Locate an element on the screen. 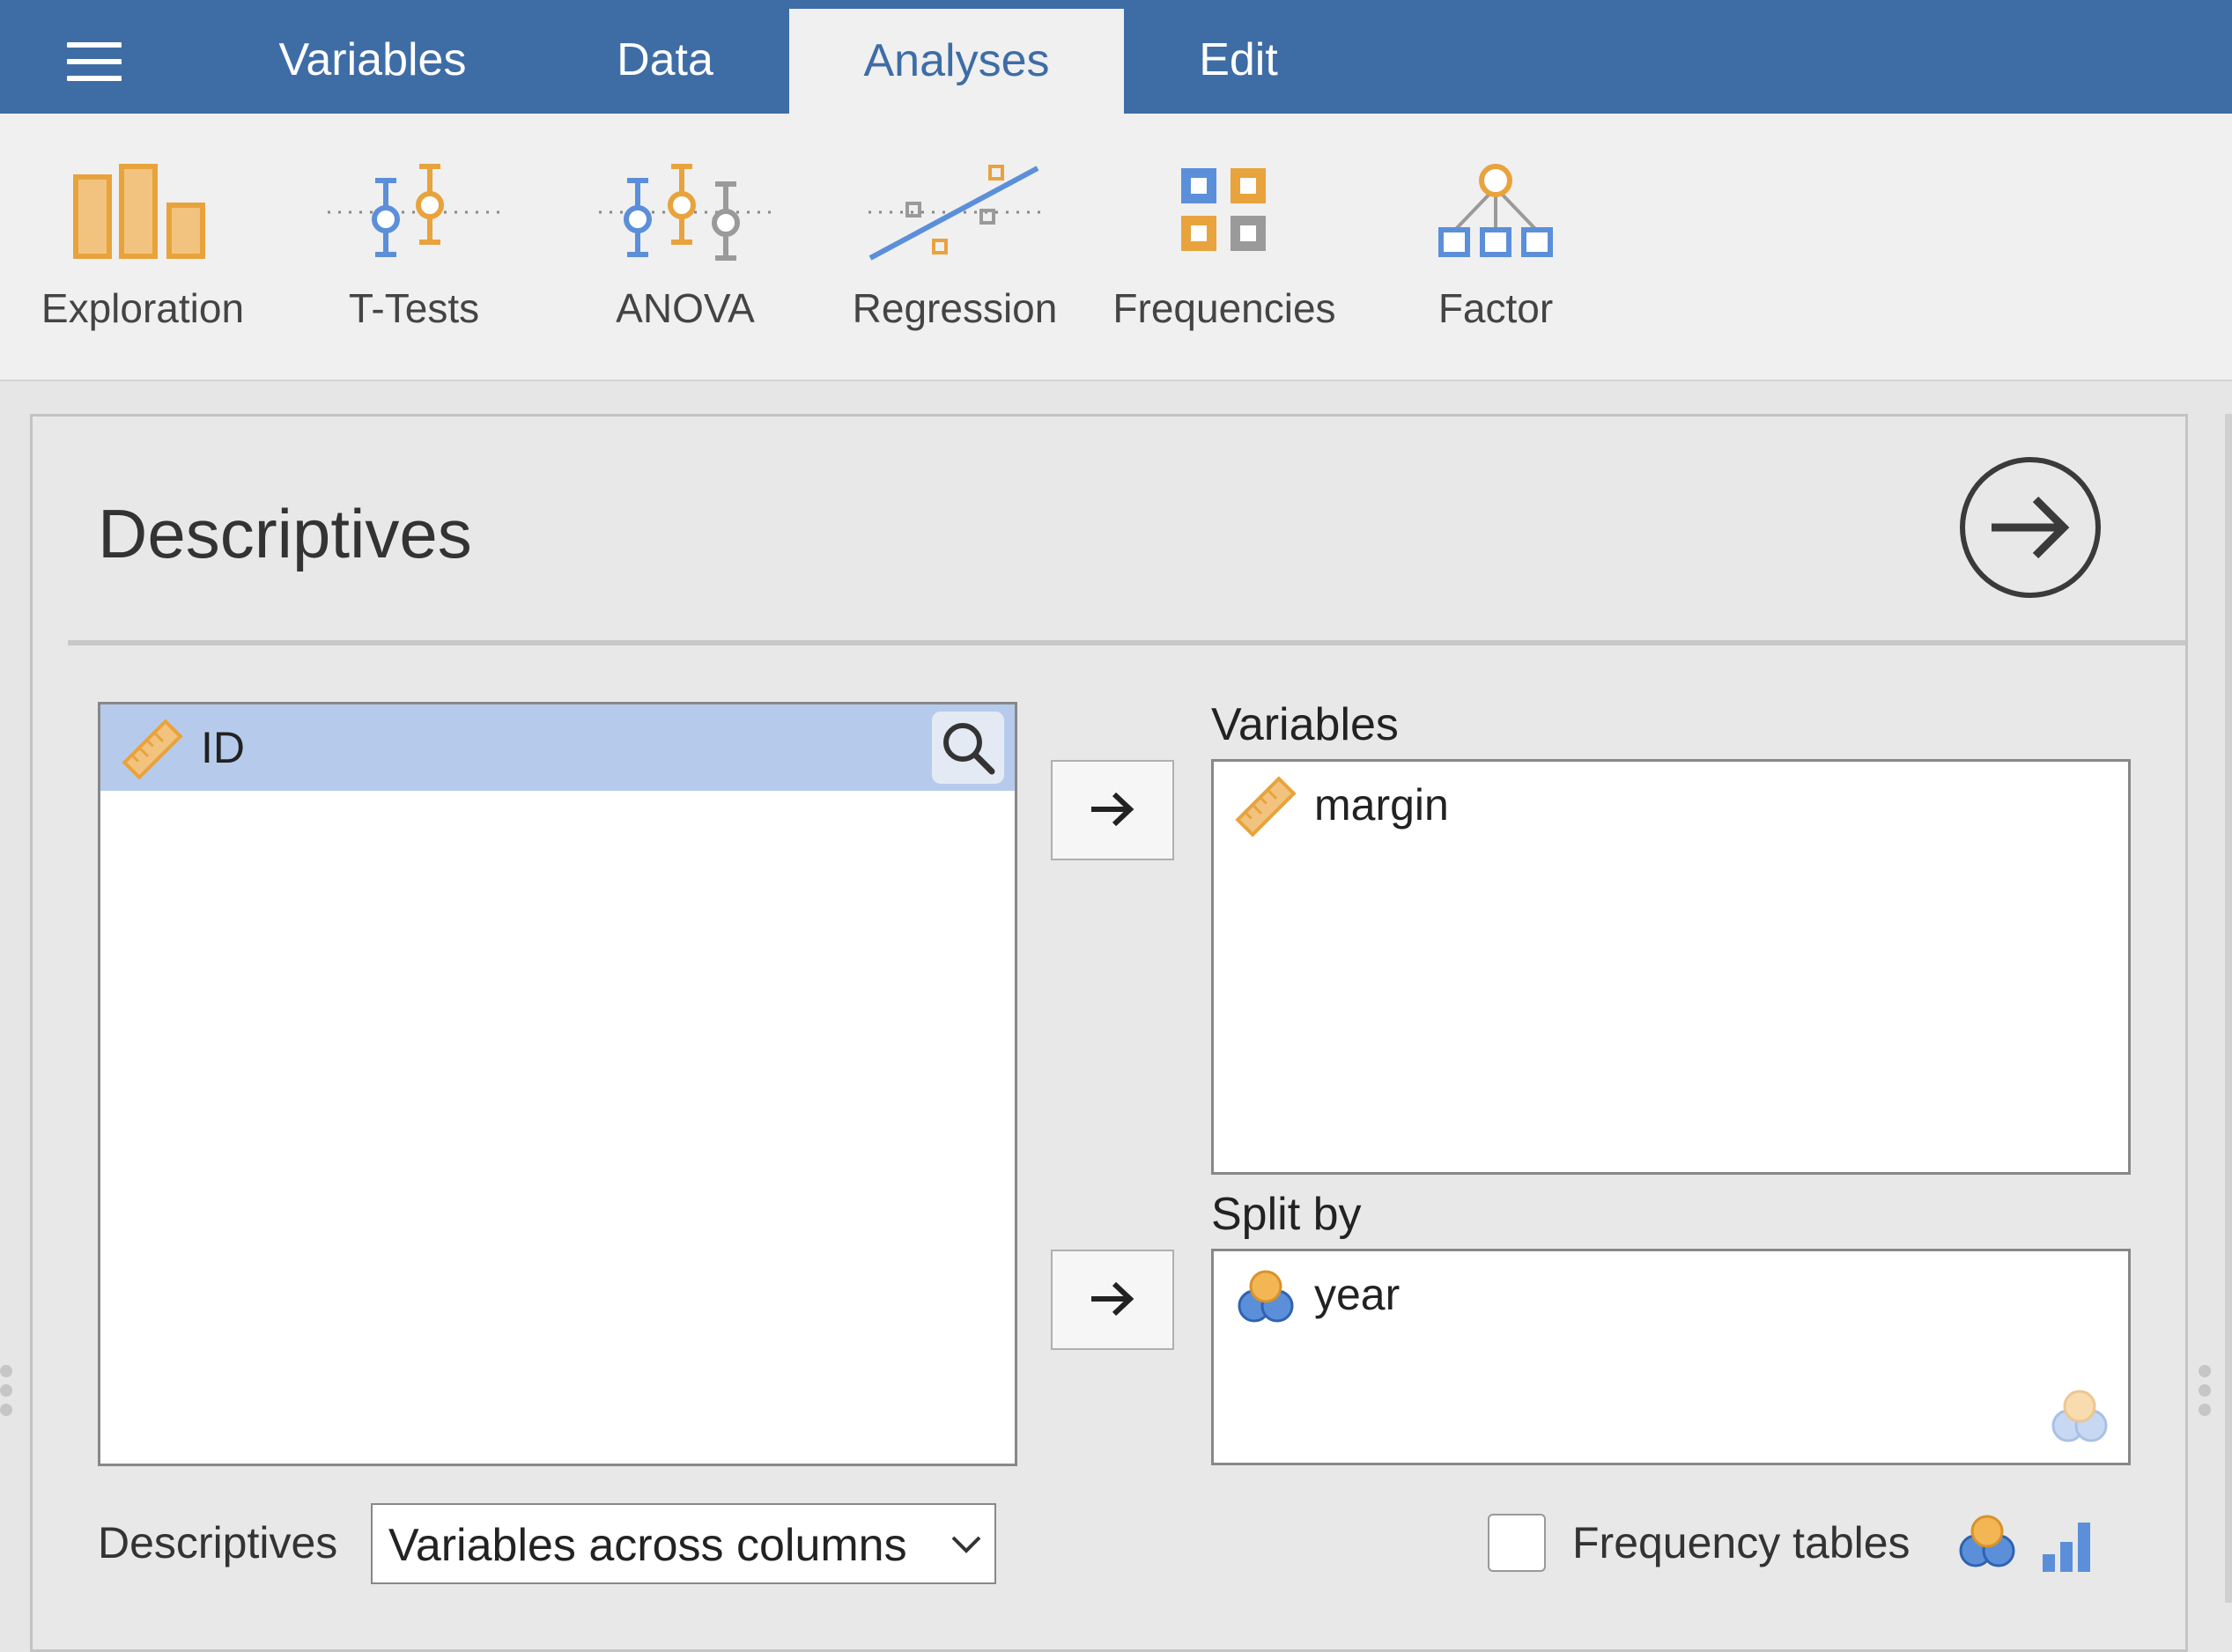 This screenshot has height=1652, width=2232. tab-analyses: Analyses is located at coordinates (956, 61).